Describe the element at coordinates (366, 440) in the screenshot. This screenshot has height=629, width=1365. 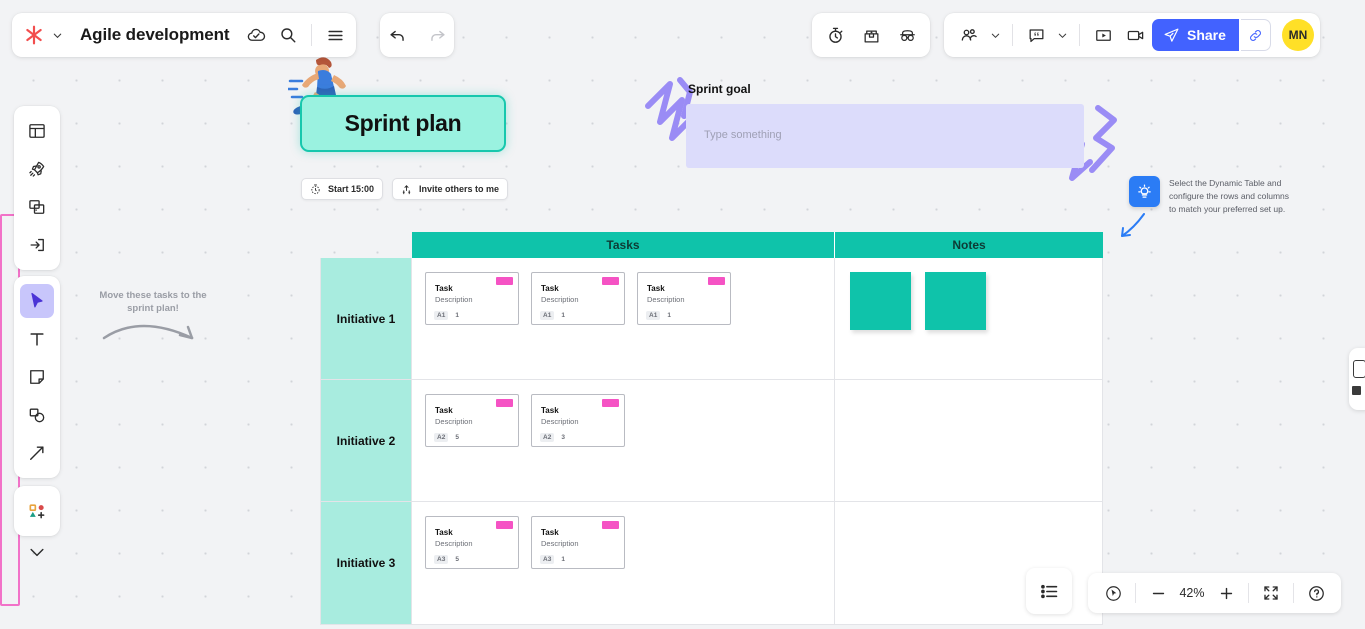
I see `row-header-2: Initiative 2` at that location.